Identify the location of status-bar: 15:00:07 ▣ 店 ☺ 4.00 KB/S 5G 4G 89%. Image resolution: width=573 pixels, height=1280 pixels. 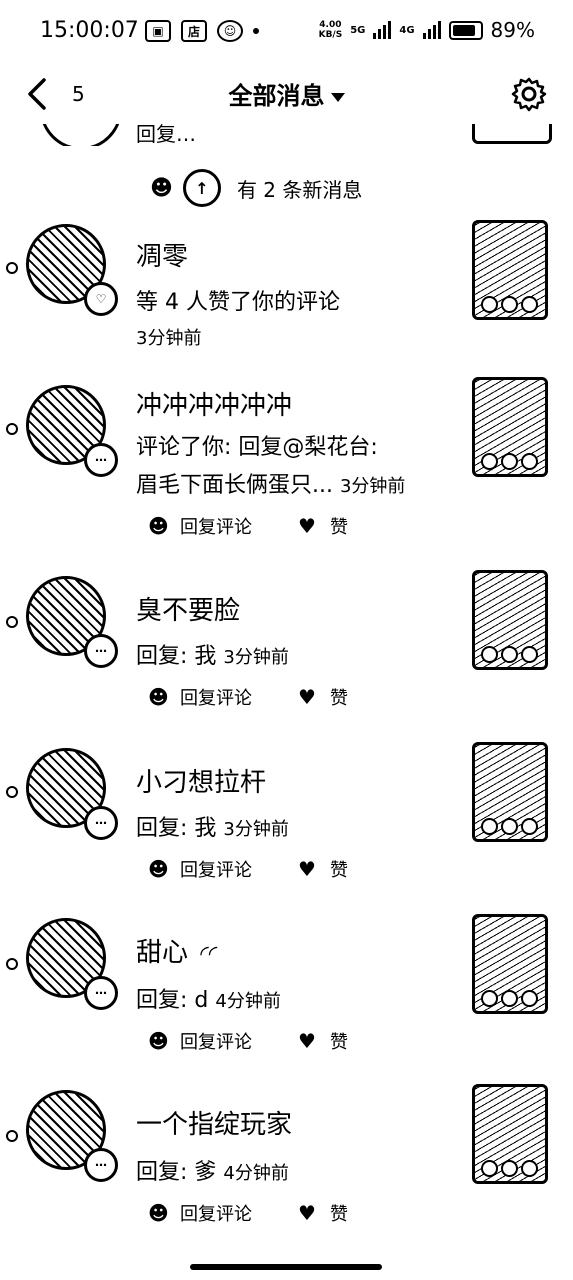
(287, 30).